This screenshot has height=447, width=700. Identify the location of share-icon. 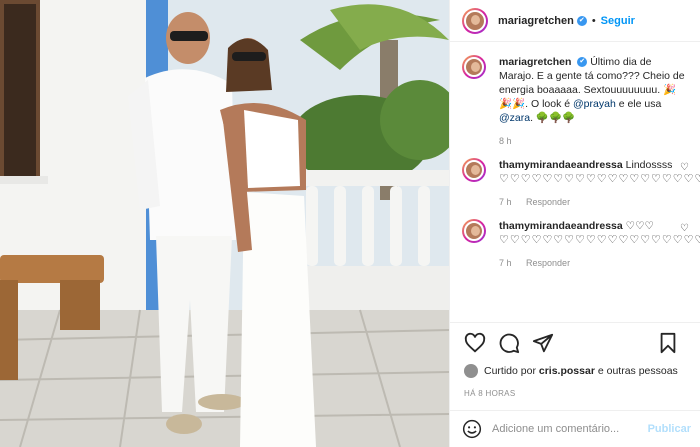
(543, 343).